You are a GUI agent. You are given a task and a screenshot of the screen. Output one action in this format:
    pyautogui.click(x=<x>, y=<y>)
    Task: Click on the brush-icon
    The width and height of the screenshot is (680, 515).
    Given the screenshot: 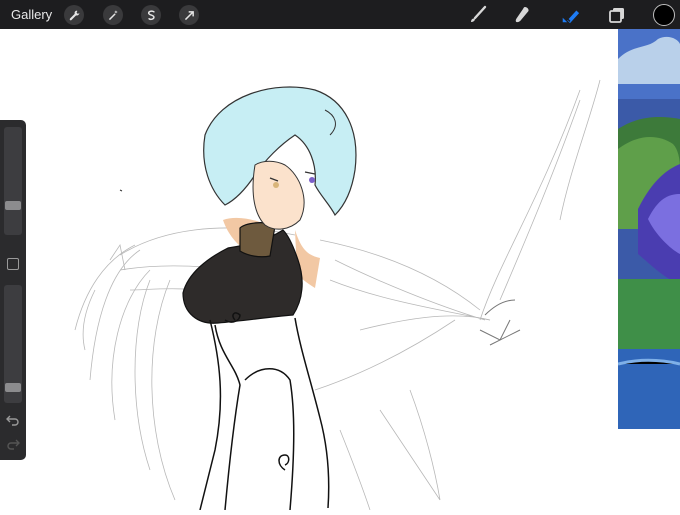 What is the action you would take?
    pyautogui.click(x=478, y=15)
    